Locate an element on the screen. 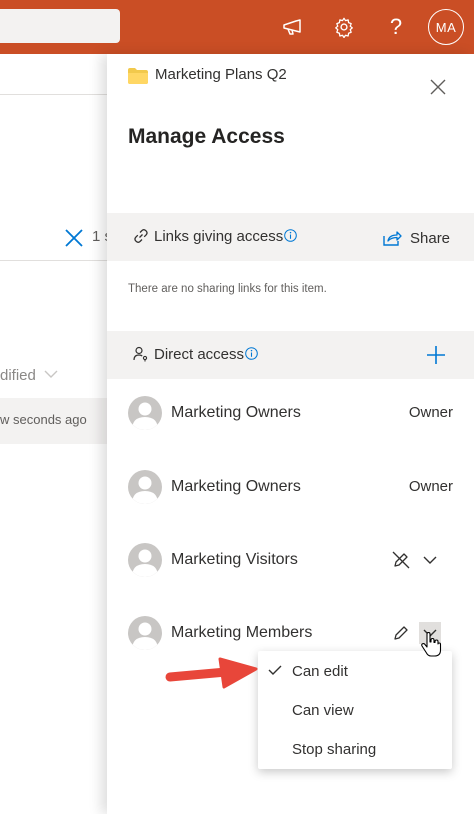 The height and width of the screenshot is (814, 474). permission-menu: Can edit Can view Stop sharing is located at coordinates (355, 710).